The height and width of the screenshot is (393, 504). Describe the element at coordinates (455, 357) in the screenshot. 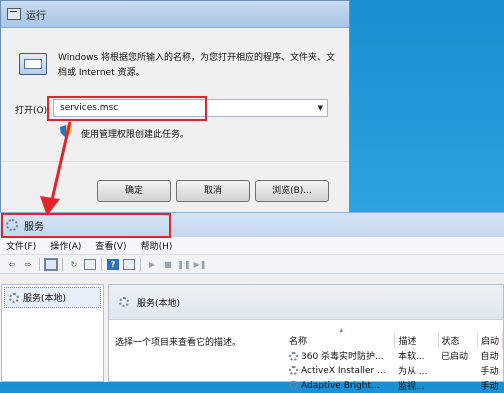

I see `service-status: 已启动` at that location.